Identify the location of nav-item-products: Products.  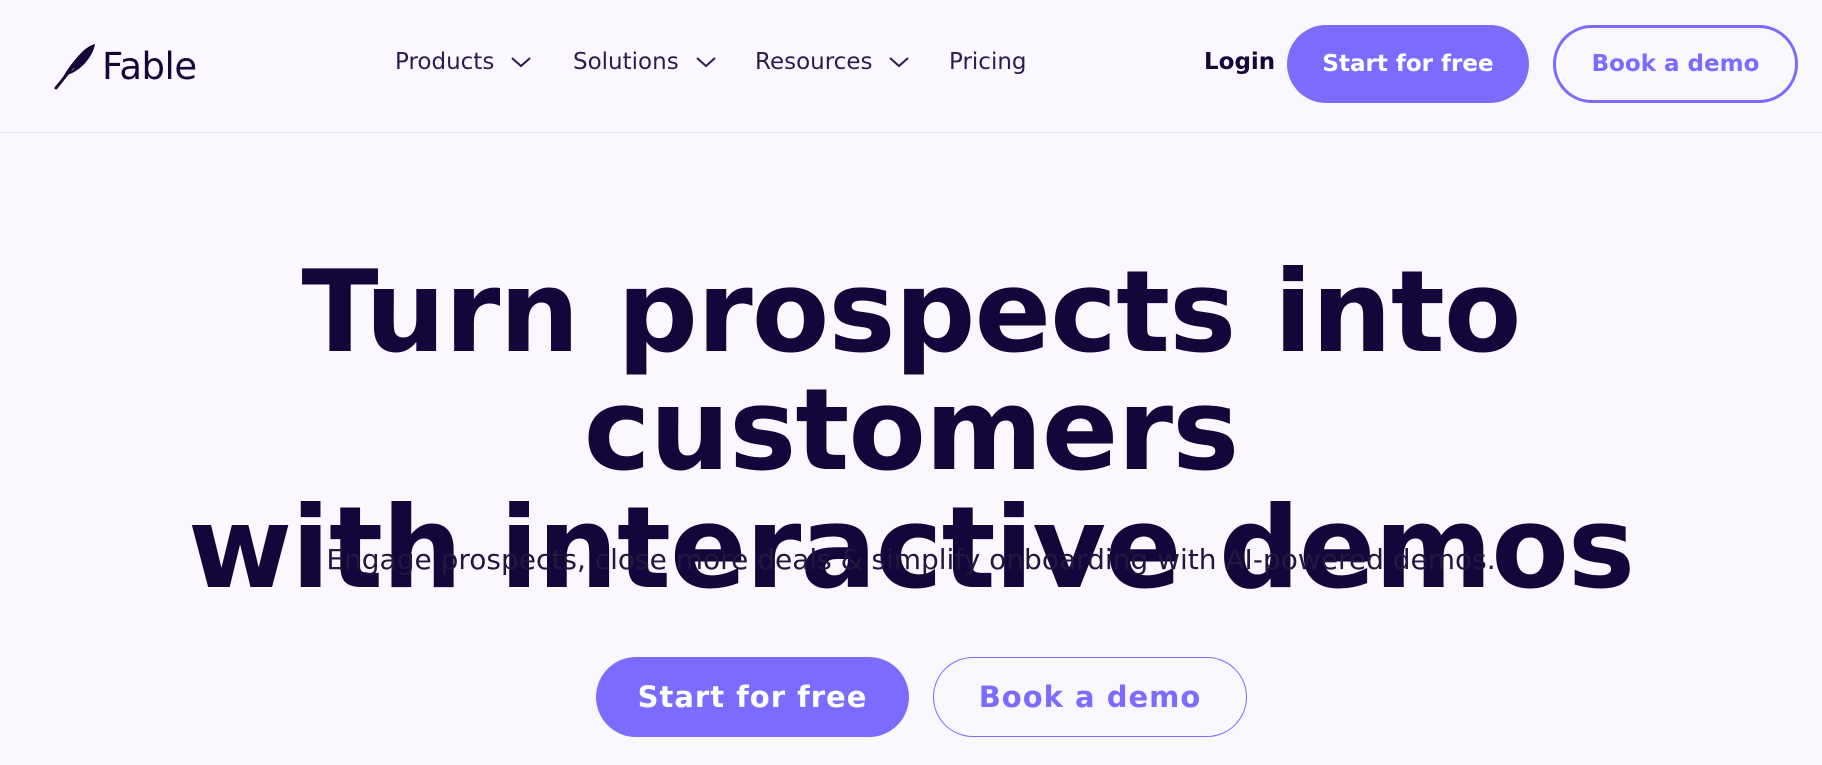
(463, 62).